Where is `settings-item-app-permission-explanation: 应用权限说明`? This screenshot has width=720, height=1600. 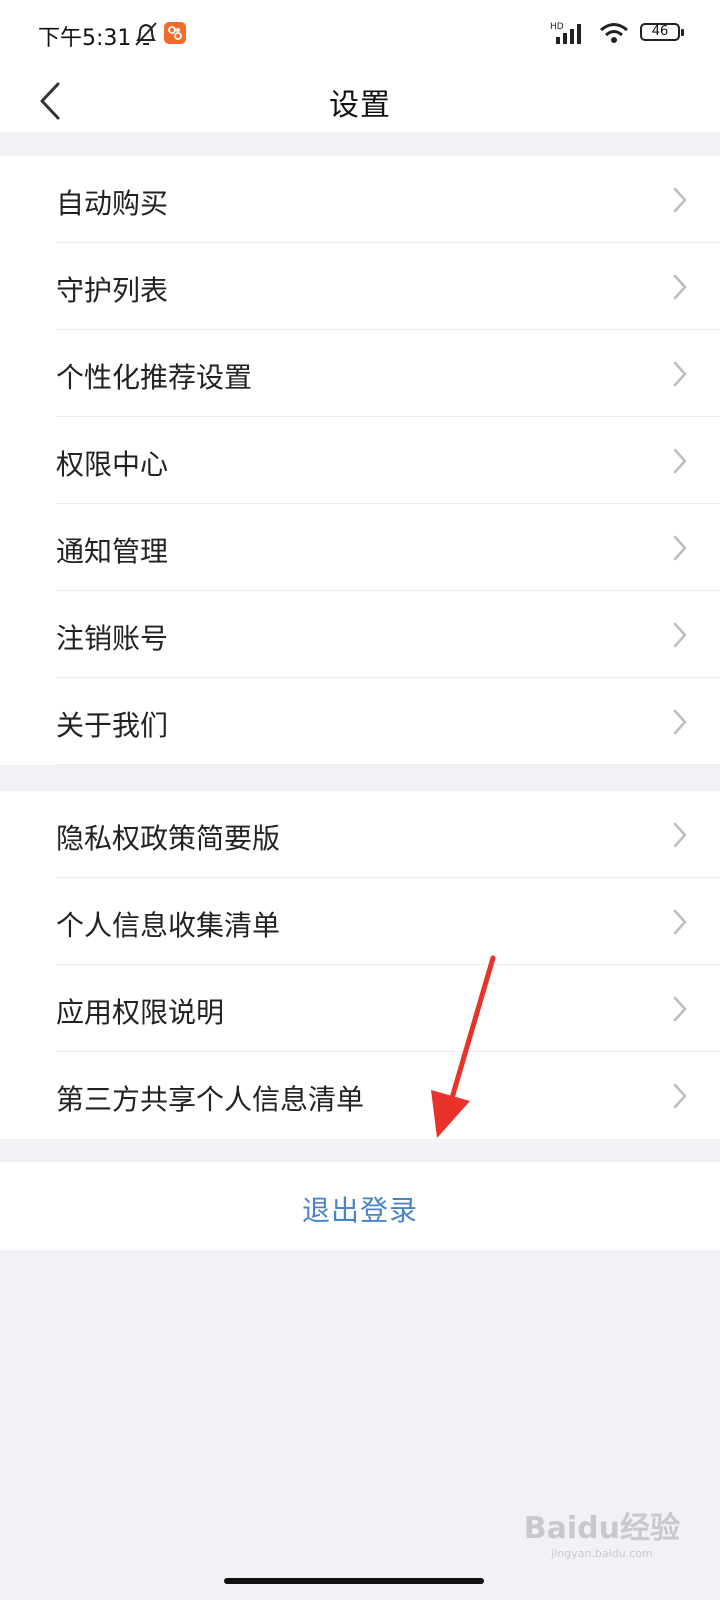
settings-item-app-permission-explanation: 应用权限说明 is located at coordinates (360, 1008).